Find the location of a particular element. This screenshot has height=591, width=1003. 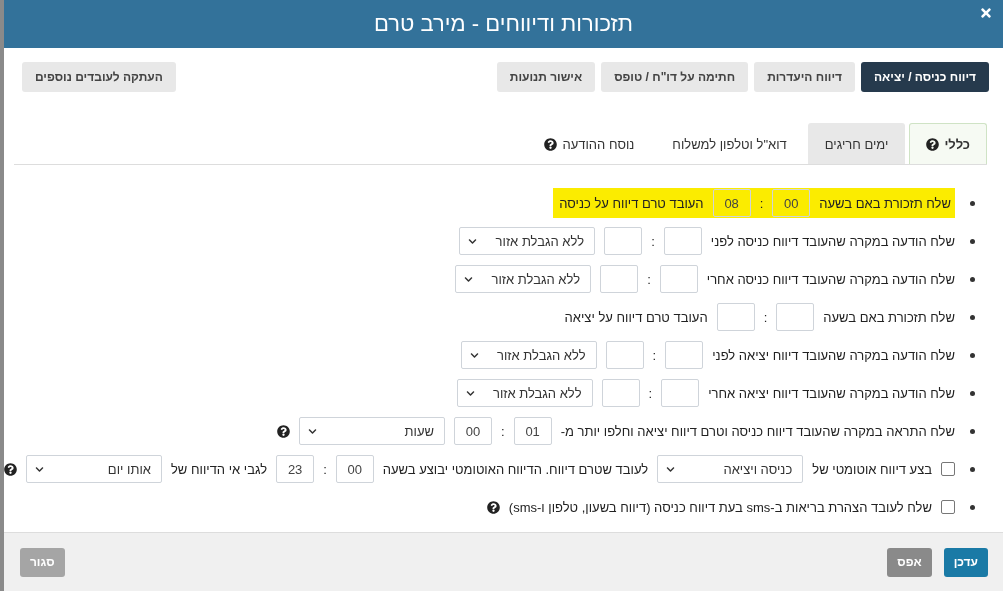

window-title: תזכורות ודיווחים - מירב טרם is located at coordinates (503, 24).